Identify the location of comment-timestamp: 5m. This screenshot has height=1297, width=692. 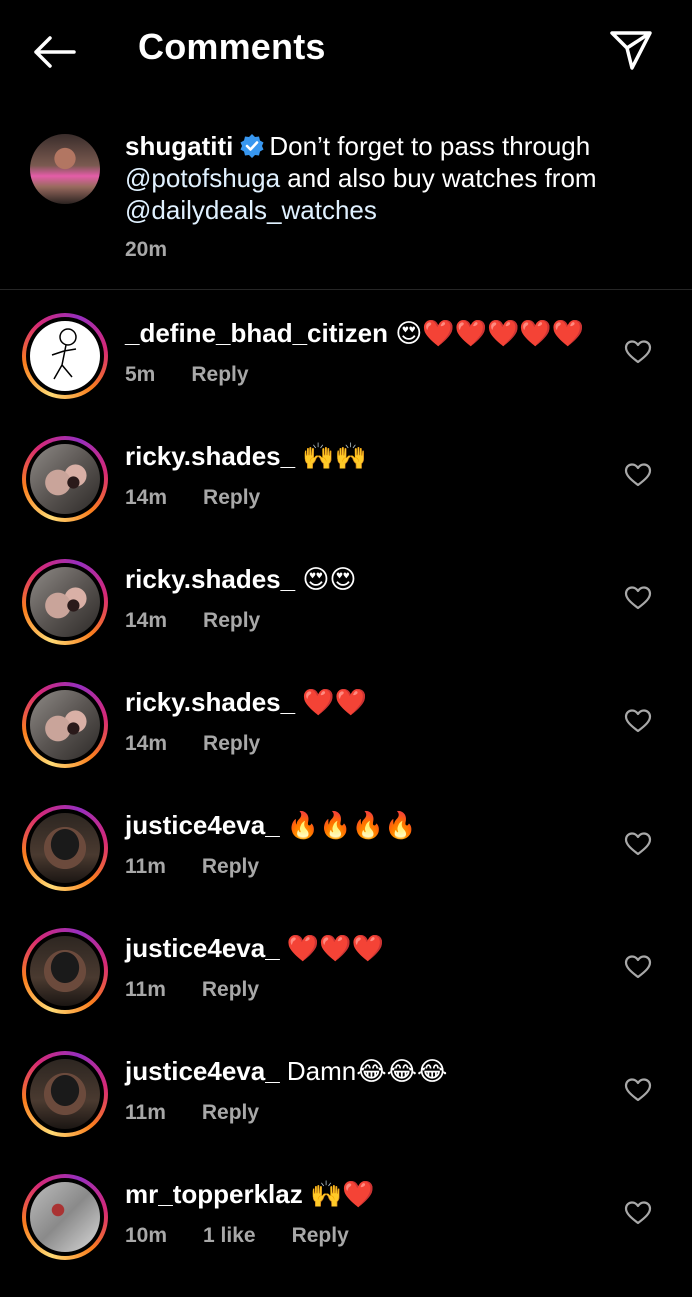
(140, 374).